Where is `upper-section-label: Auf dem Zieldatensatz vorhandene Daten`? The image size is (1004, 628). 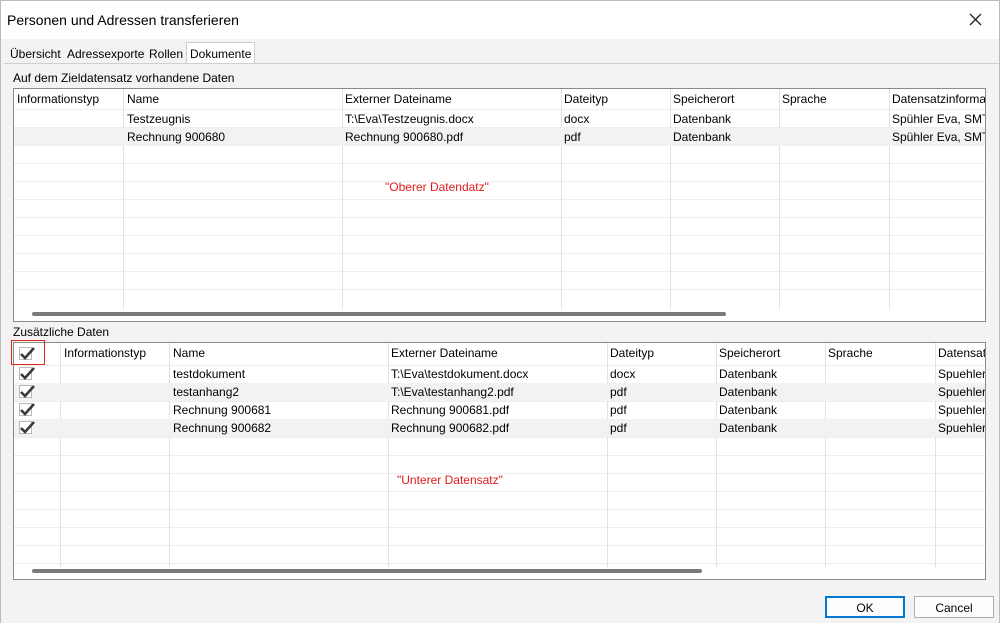
upper-section-label: Auf dem Zieldatensatz vorhandene Daten is located at coordinates (124, 78).